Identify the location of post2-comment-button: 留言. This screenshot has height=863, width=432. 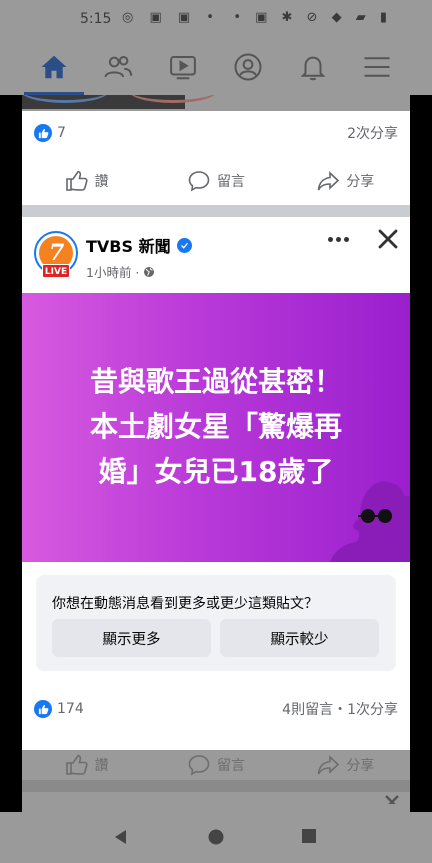
(215, 765).